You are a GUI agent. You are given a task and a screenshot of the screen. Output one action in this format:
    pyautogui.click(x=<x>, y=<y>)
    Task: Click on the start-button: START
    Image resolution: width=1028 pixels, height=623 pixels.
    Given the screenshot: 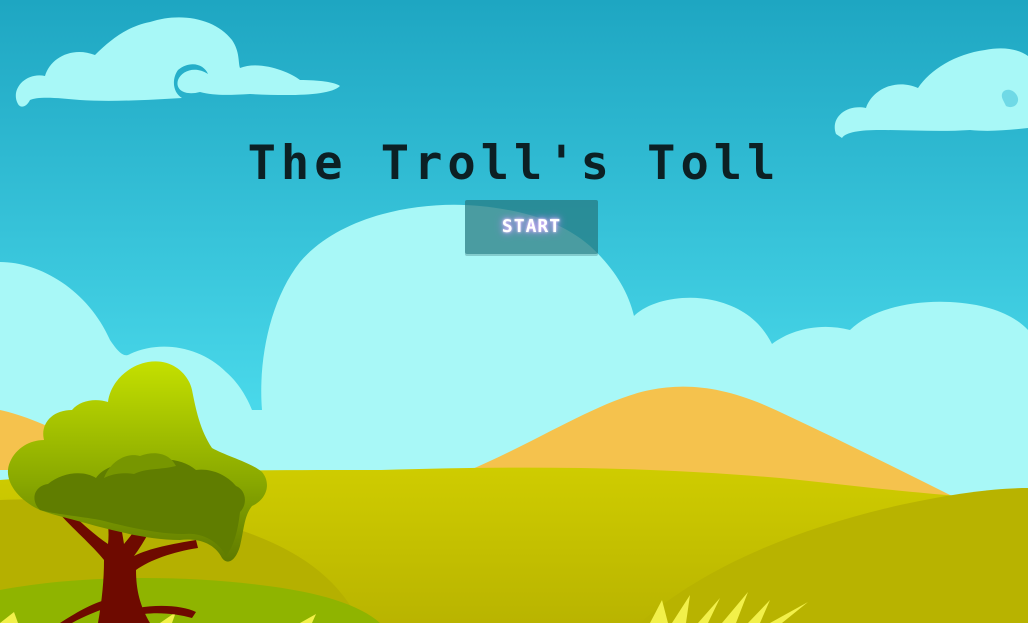 What is the action you would take?
    pyautogui.click(x=531, y=227)
    